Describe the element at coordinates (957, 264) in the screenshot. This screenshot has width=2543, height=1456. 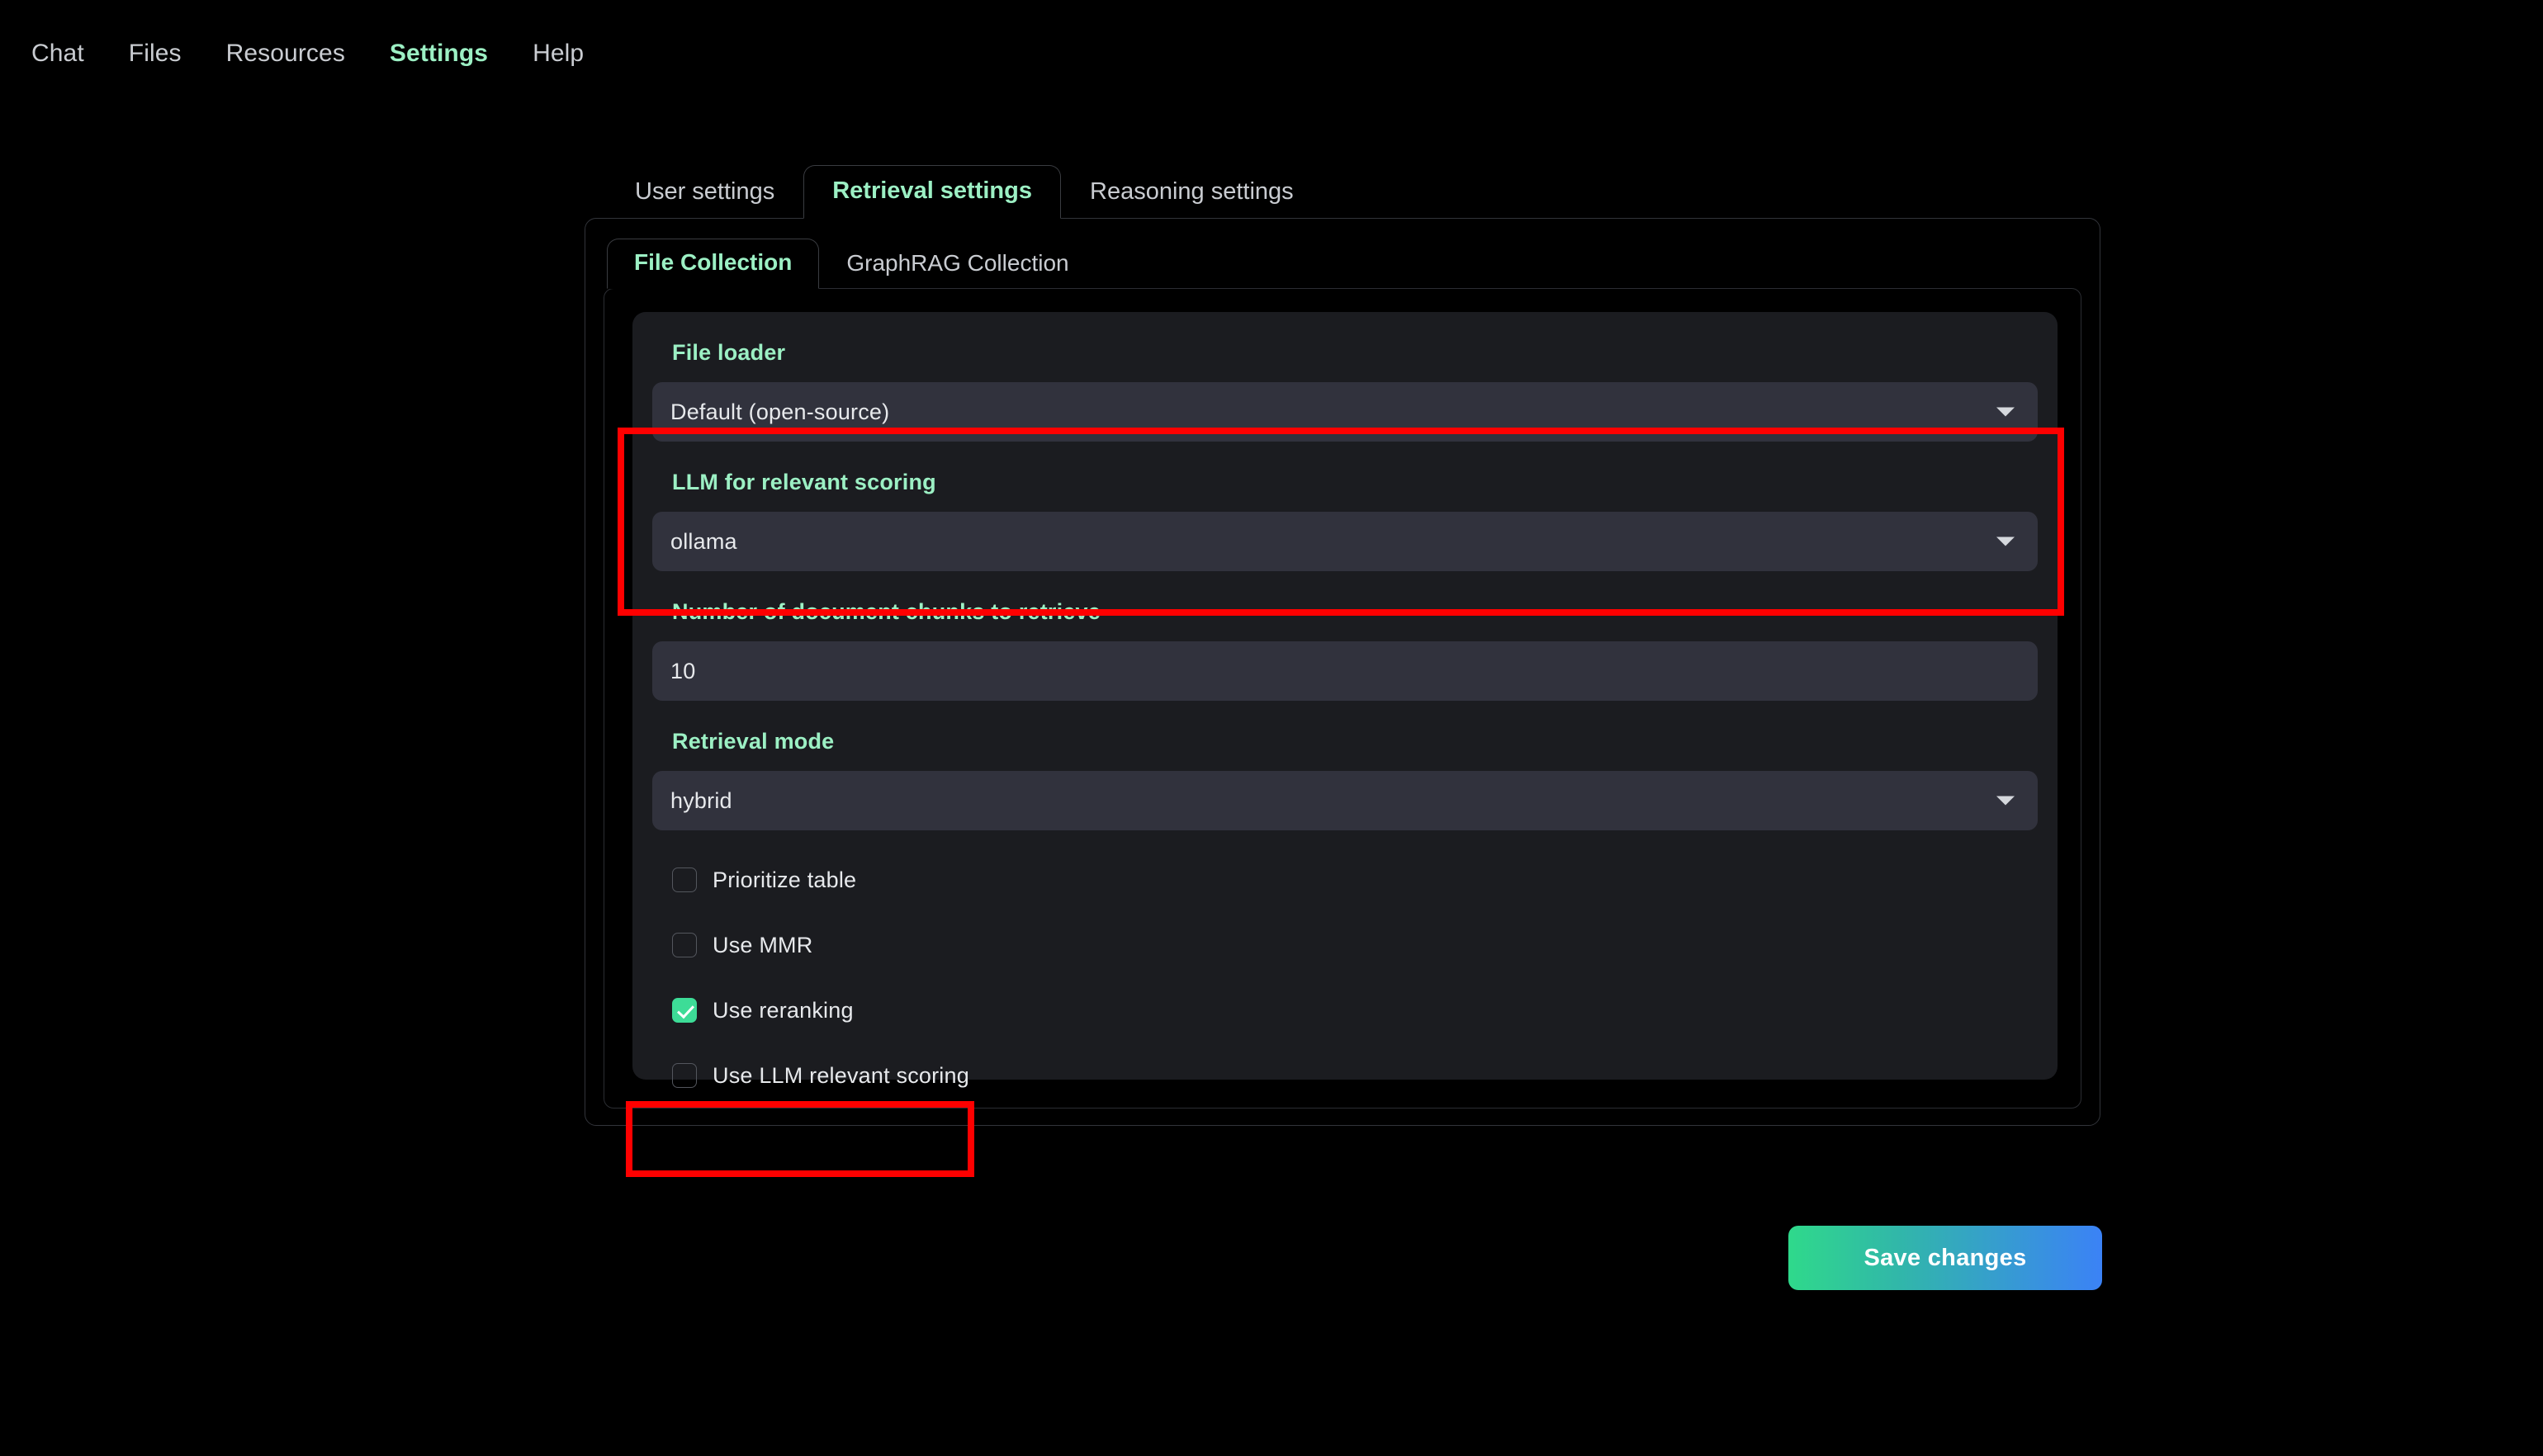
I see `tab-graphrag-collection: GraphRAG Collection` at that location.